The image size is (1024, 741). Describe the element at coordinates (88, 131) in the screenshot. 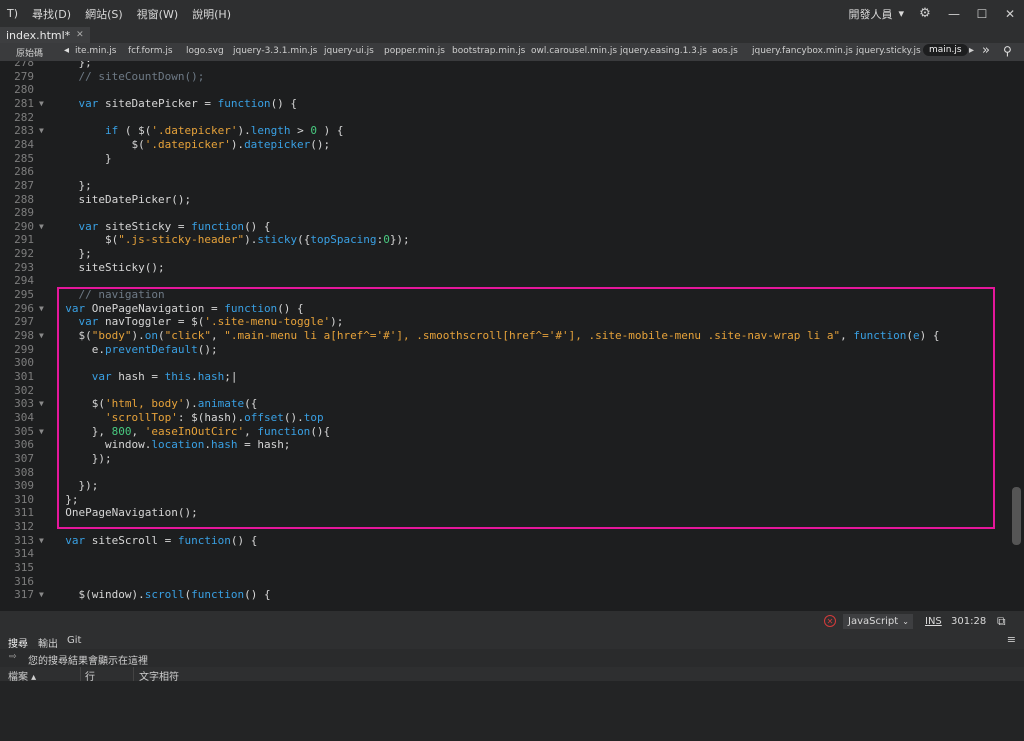

I see `code-token: if` at that location.